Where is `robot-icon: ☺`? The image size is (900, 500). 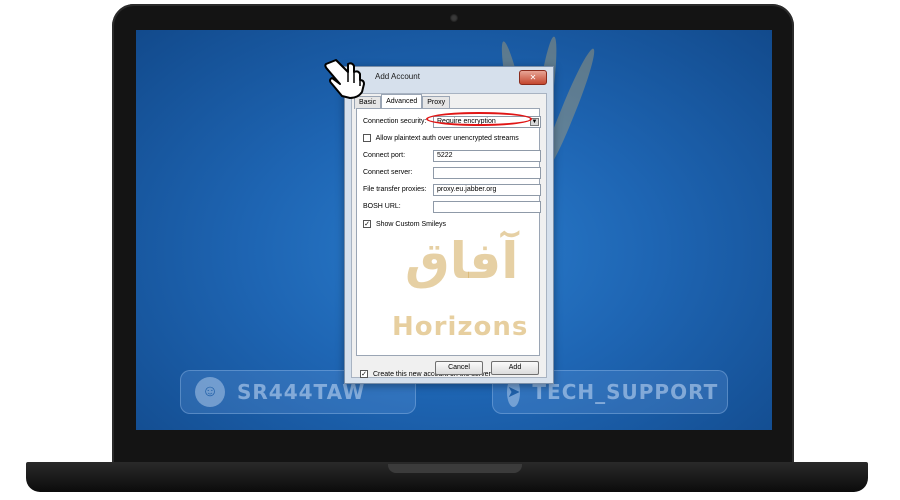 robot-icon: ☺ is located at coordinates (210, 392).